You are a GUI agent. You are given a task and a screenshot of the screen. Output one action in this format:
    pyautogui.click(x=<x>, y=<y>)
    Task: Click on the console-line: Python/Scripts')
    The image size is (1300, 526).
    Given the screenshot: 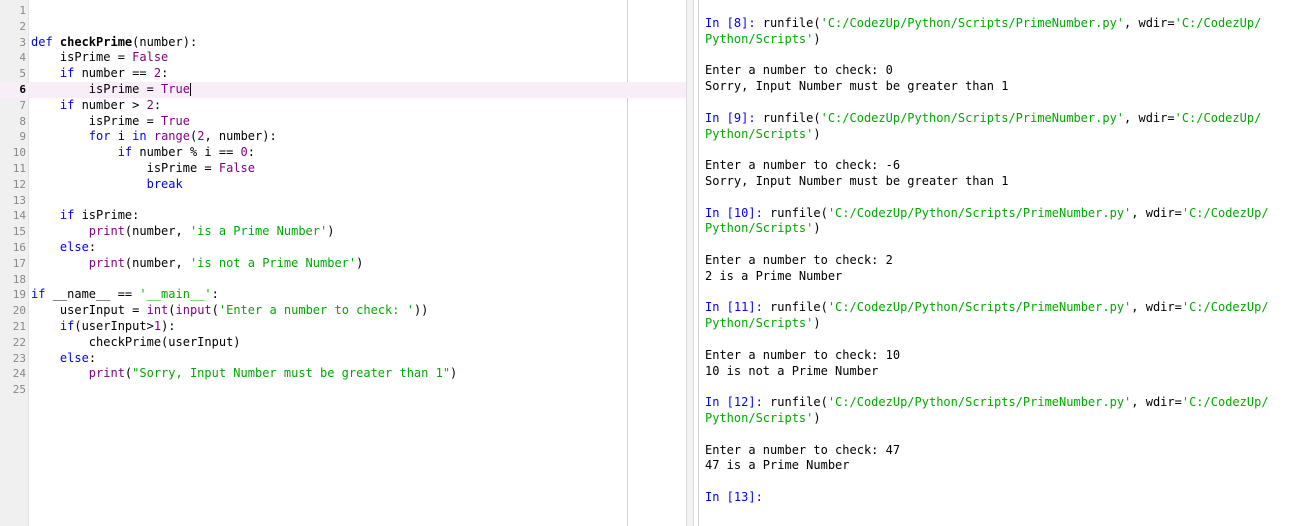 What is the action you would take?
    pyautogui.click(x=1002, y=40)
    